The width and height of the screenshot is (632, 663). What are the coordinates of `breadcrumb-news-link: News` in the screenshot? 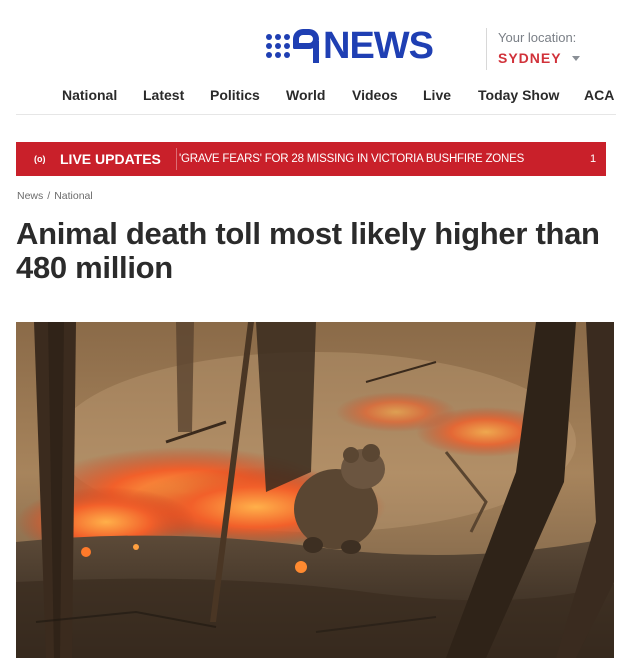 It's located at (30, 196).